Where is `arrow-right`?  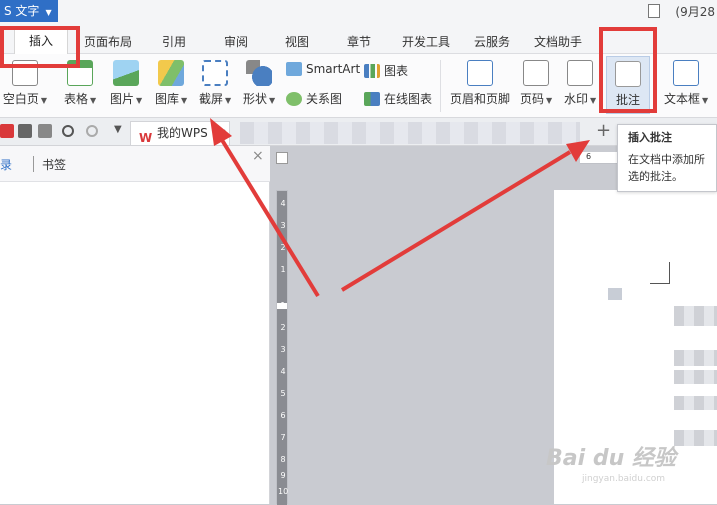
arrow-right is located at coordinates (456, 221).